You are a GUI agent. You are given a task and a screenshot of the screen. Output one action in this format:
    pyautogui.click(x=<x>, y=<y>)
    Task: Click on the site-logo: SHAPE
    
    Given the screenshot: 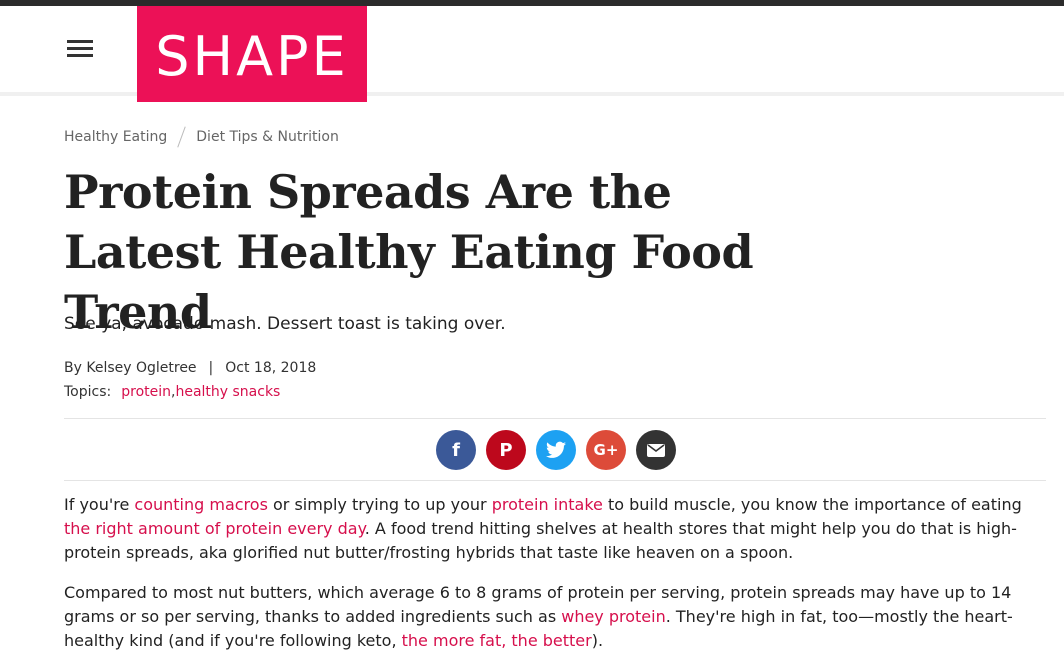 What is the action you would take?
    pyautogui.click(x=252, y=54)
    